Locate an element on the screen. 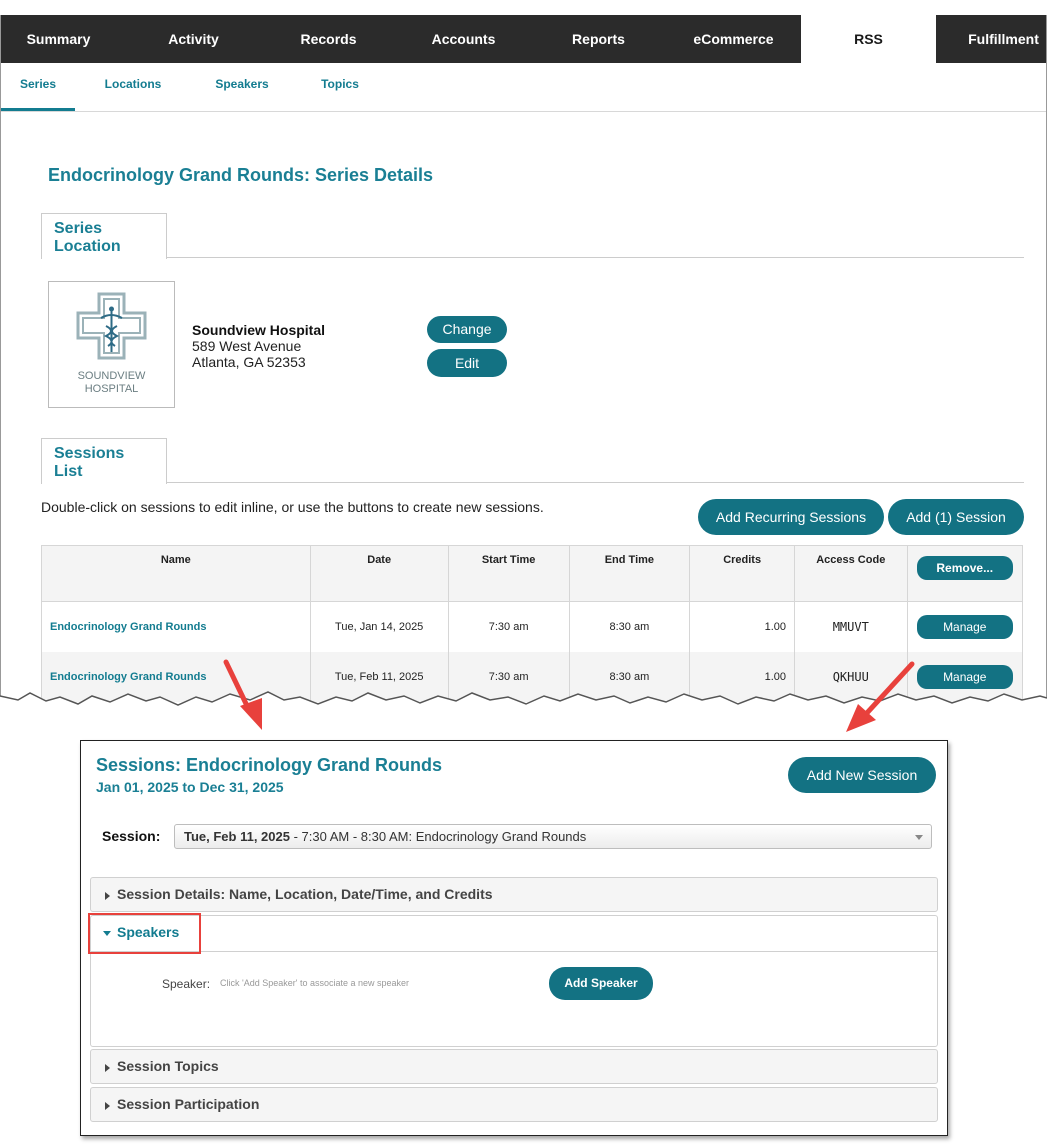 The width and height of the screenshot is (1047, 1147). accordion-session-participation: Session Participation is located at coordinates (514, 1104).